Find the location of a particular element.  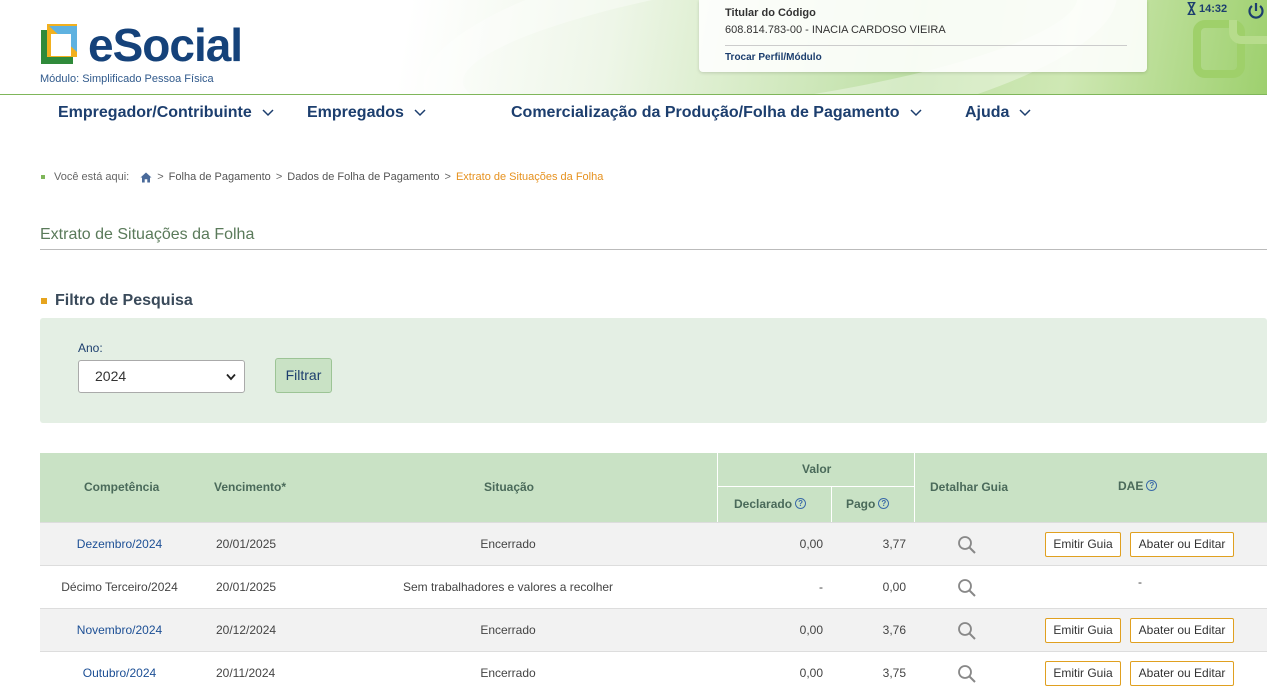

filter-panel: Ano: 2024 Filtrar is located at coordinates (653, 370).